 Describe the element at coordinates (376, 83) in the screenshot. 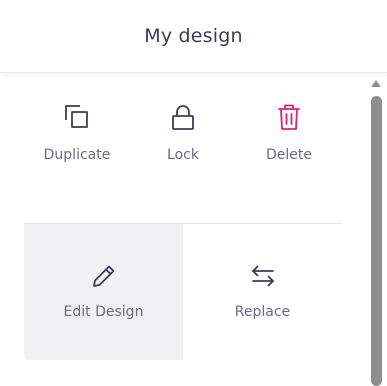

I see `scroll-up-arrow-icon` at that location.